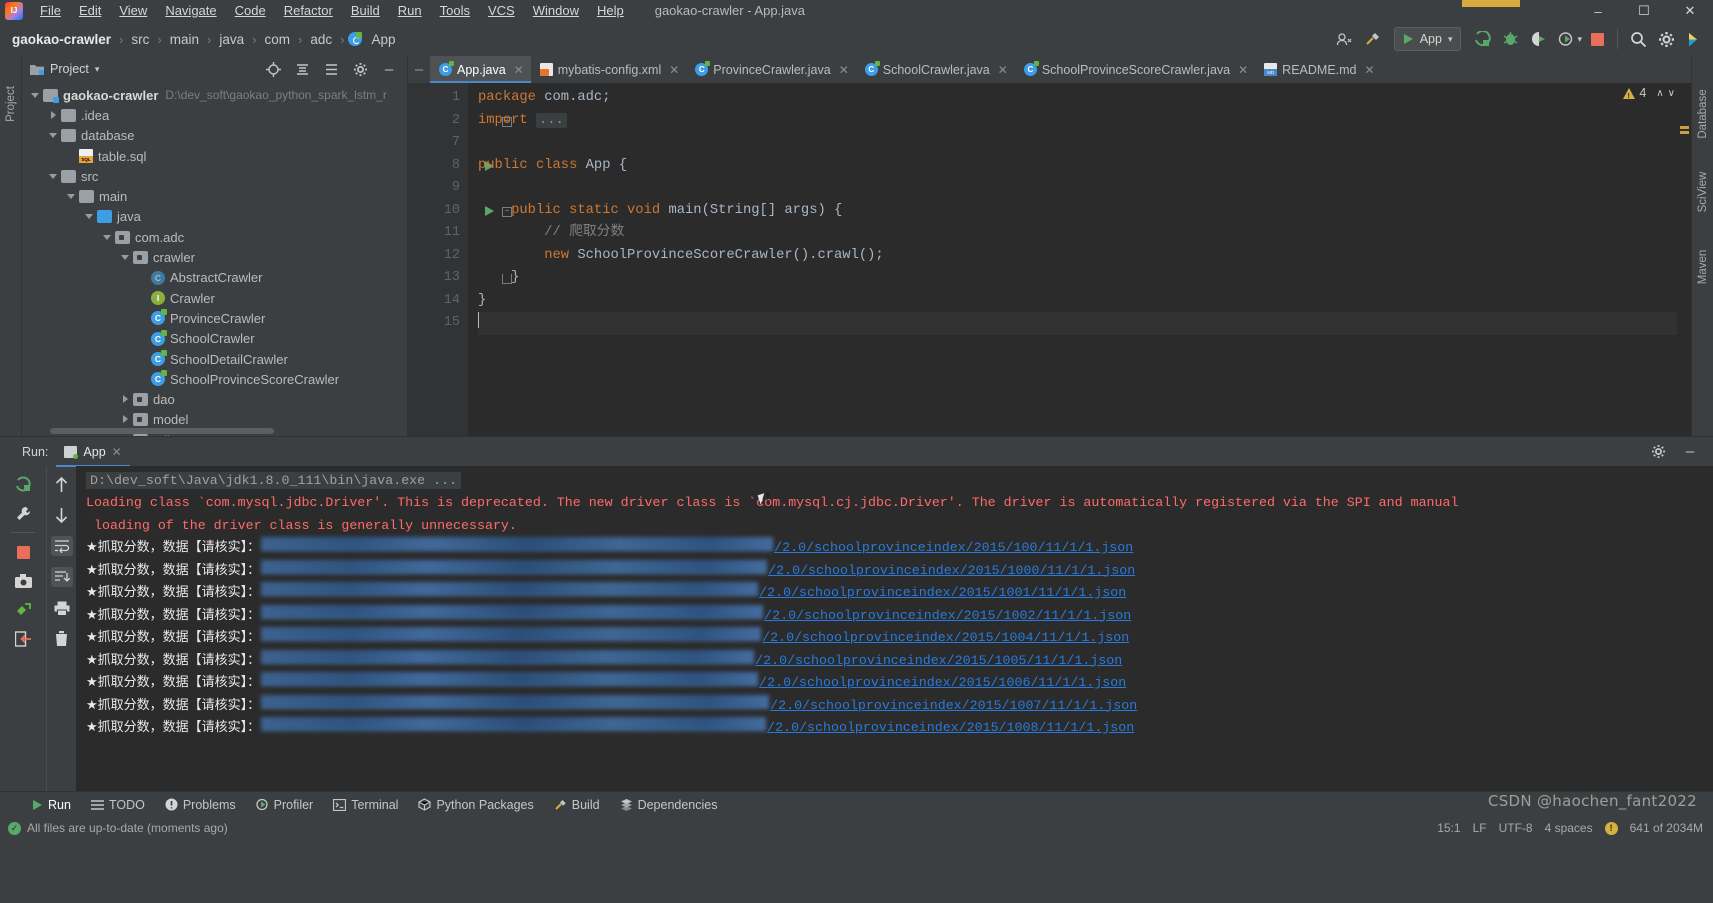 This screenshot has width=1713, height=903. I want to click on tree-item--idea: .idea, so click(214, 115).